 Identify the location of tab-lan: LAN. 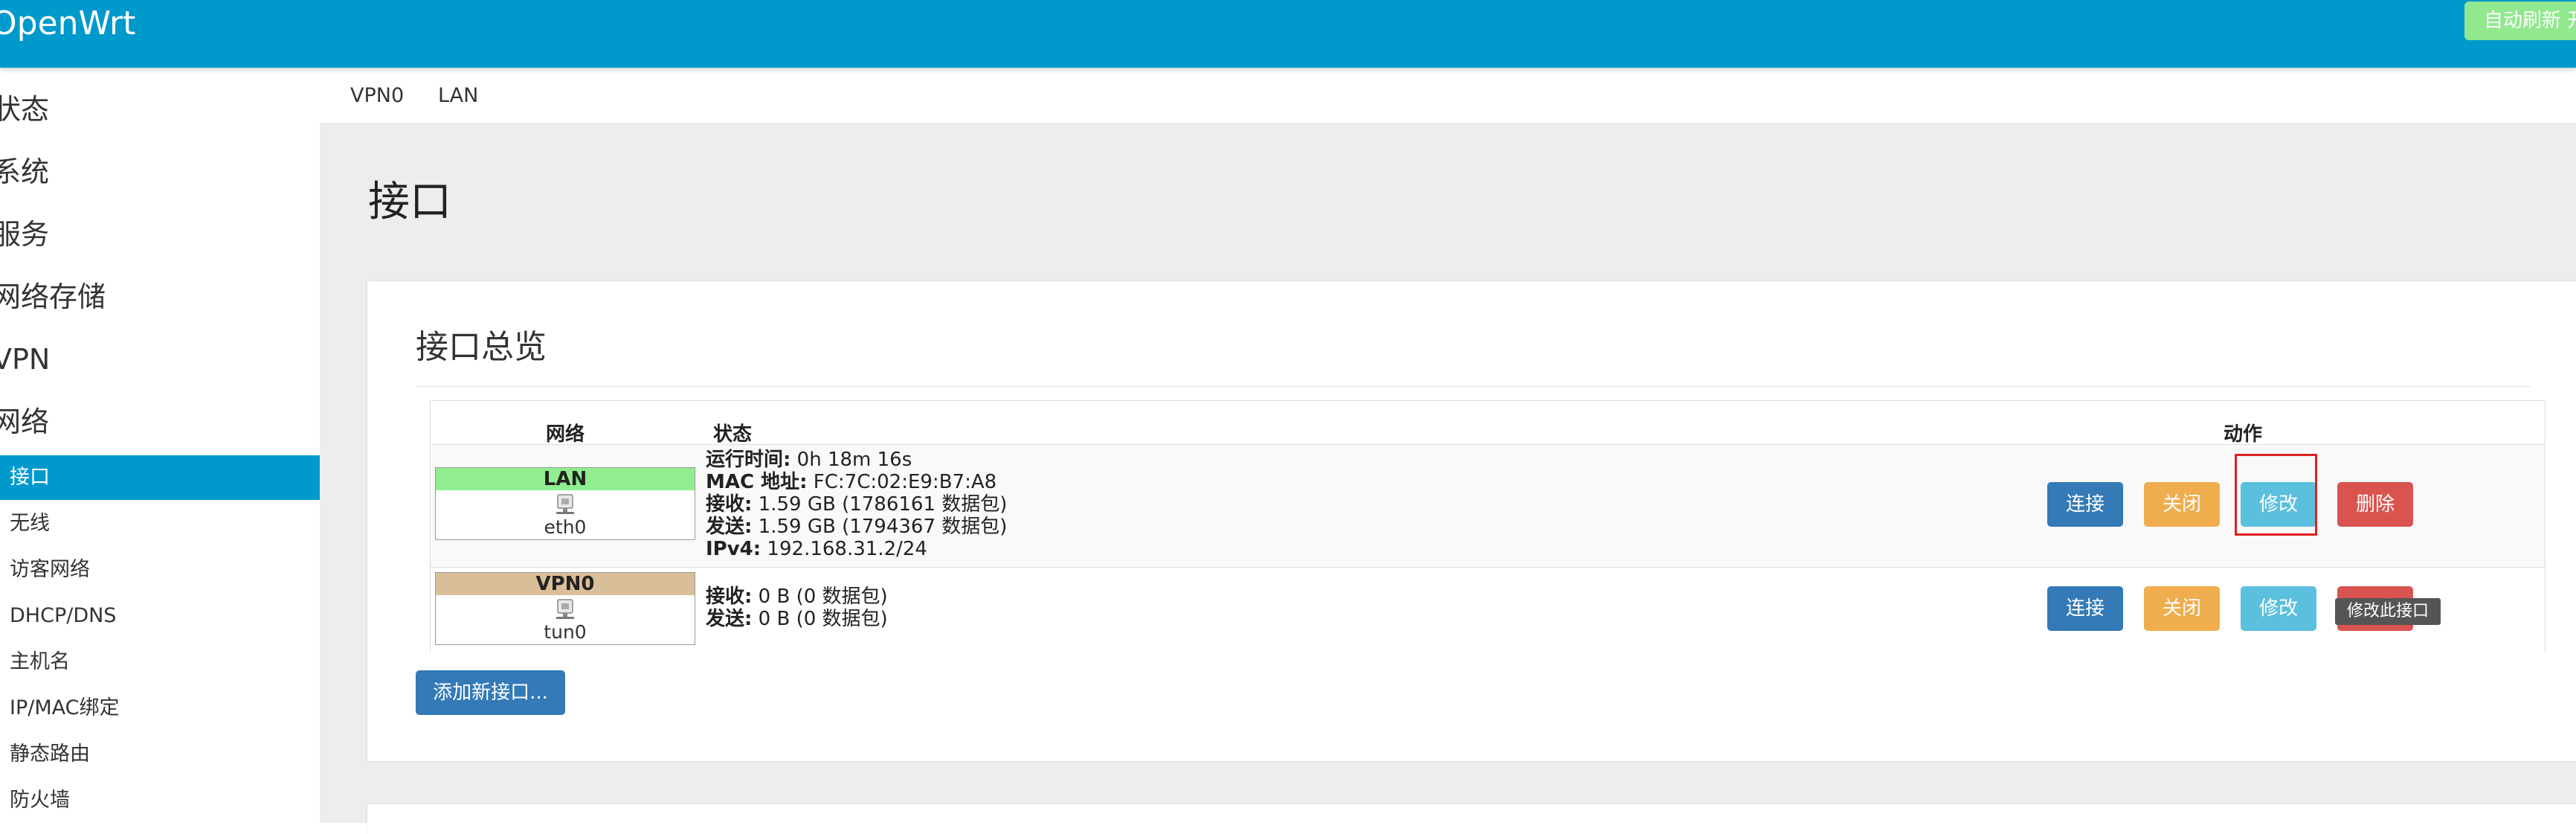
(458, 95).